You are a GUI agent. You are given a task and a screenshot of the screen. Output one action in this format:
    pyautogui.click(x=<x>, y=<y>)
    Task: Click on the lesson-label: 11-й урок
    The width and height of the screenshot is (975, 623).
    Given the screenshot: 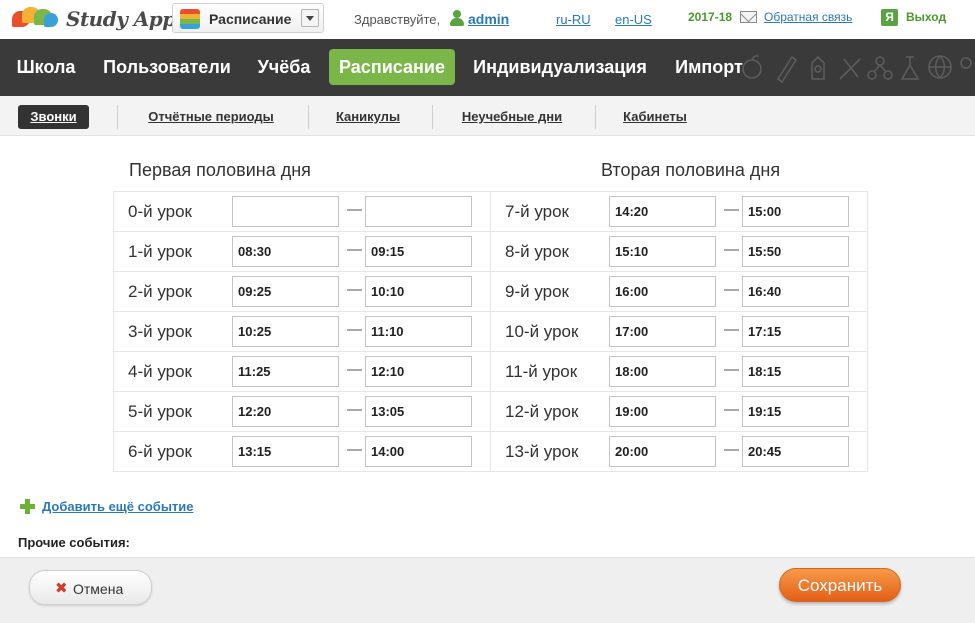 What is the action you would take?
    pyautogui.click(x=541, y=371)
    